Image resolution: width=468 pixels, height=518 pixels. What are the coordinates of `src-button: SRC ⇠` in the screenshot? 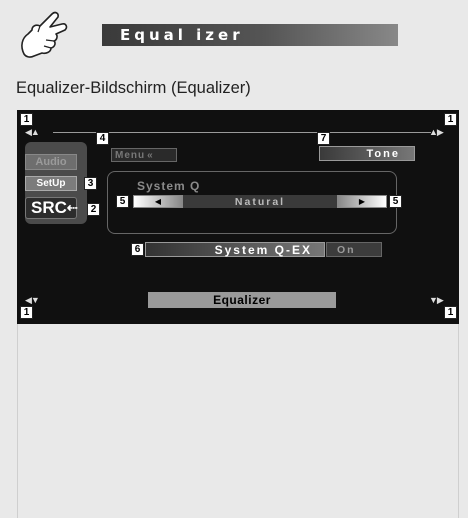 It's located at (51, 208).